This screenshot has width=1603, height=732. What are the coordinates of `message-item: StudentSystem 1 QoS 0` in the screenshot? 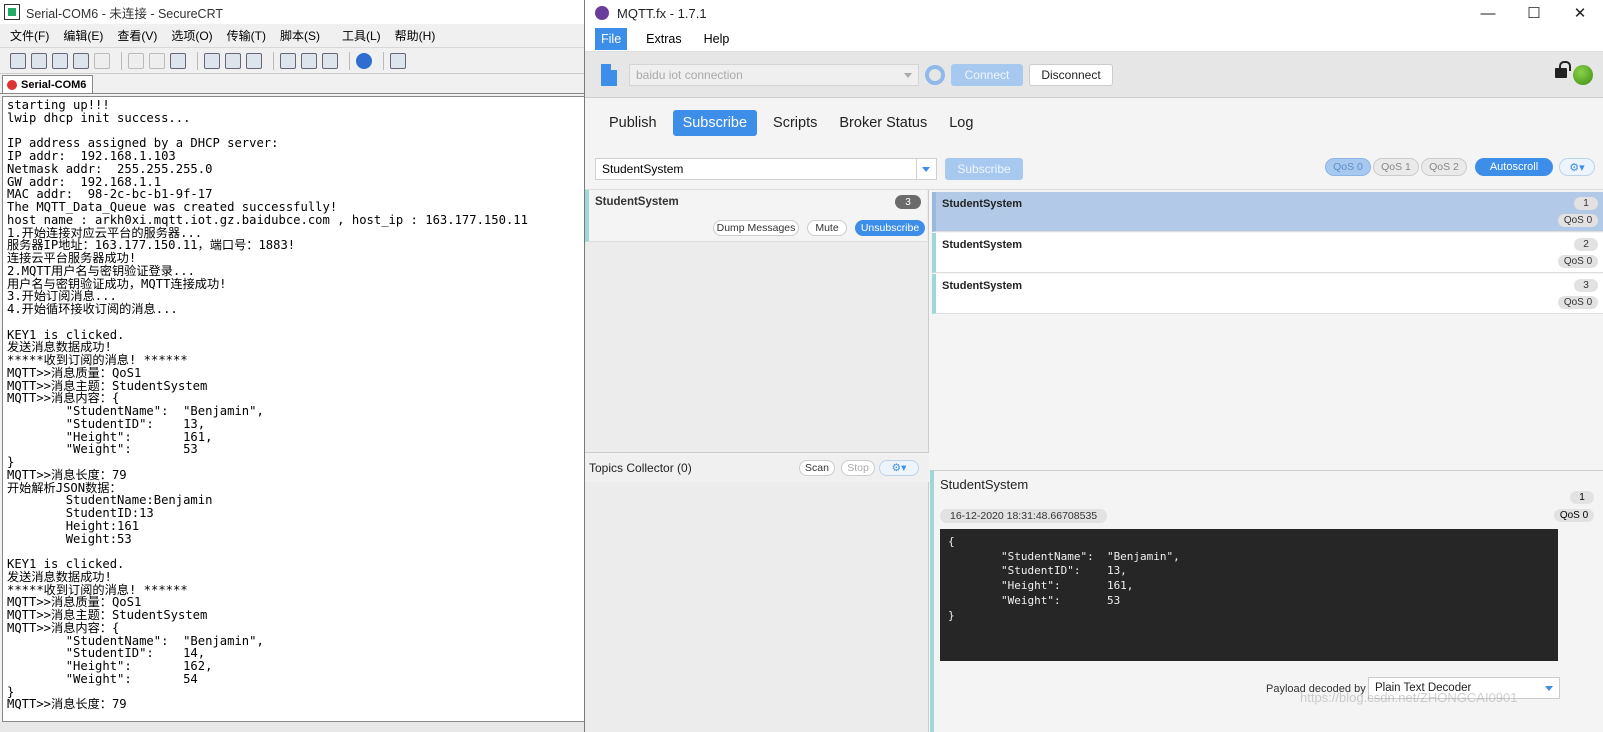 It's located at (1267, 212).